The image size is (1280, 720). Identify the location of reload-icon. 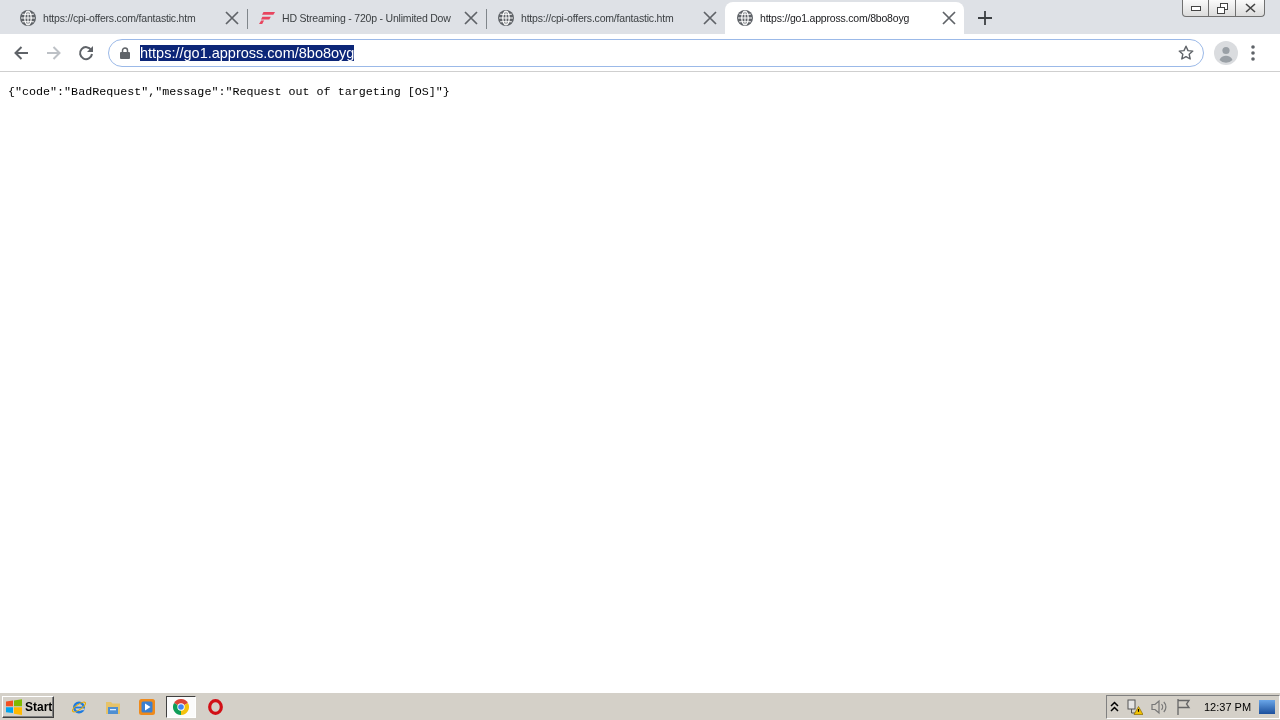
(86, 52).